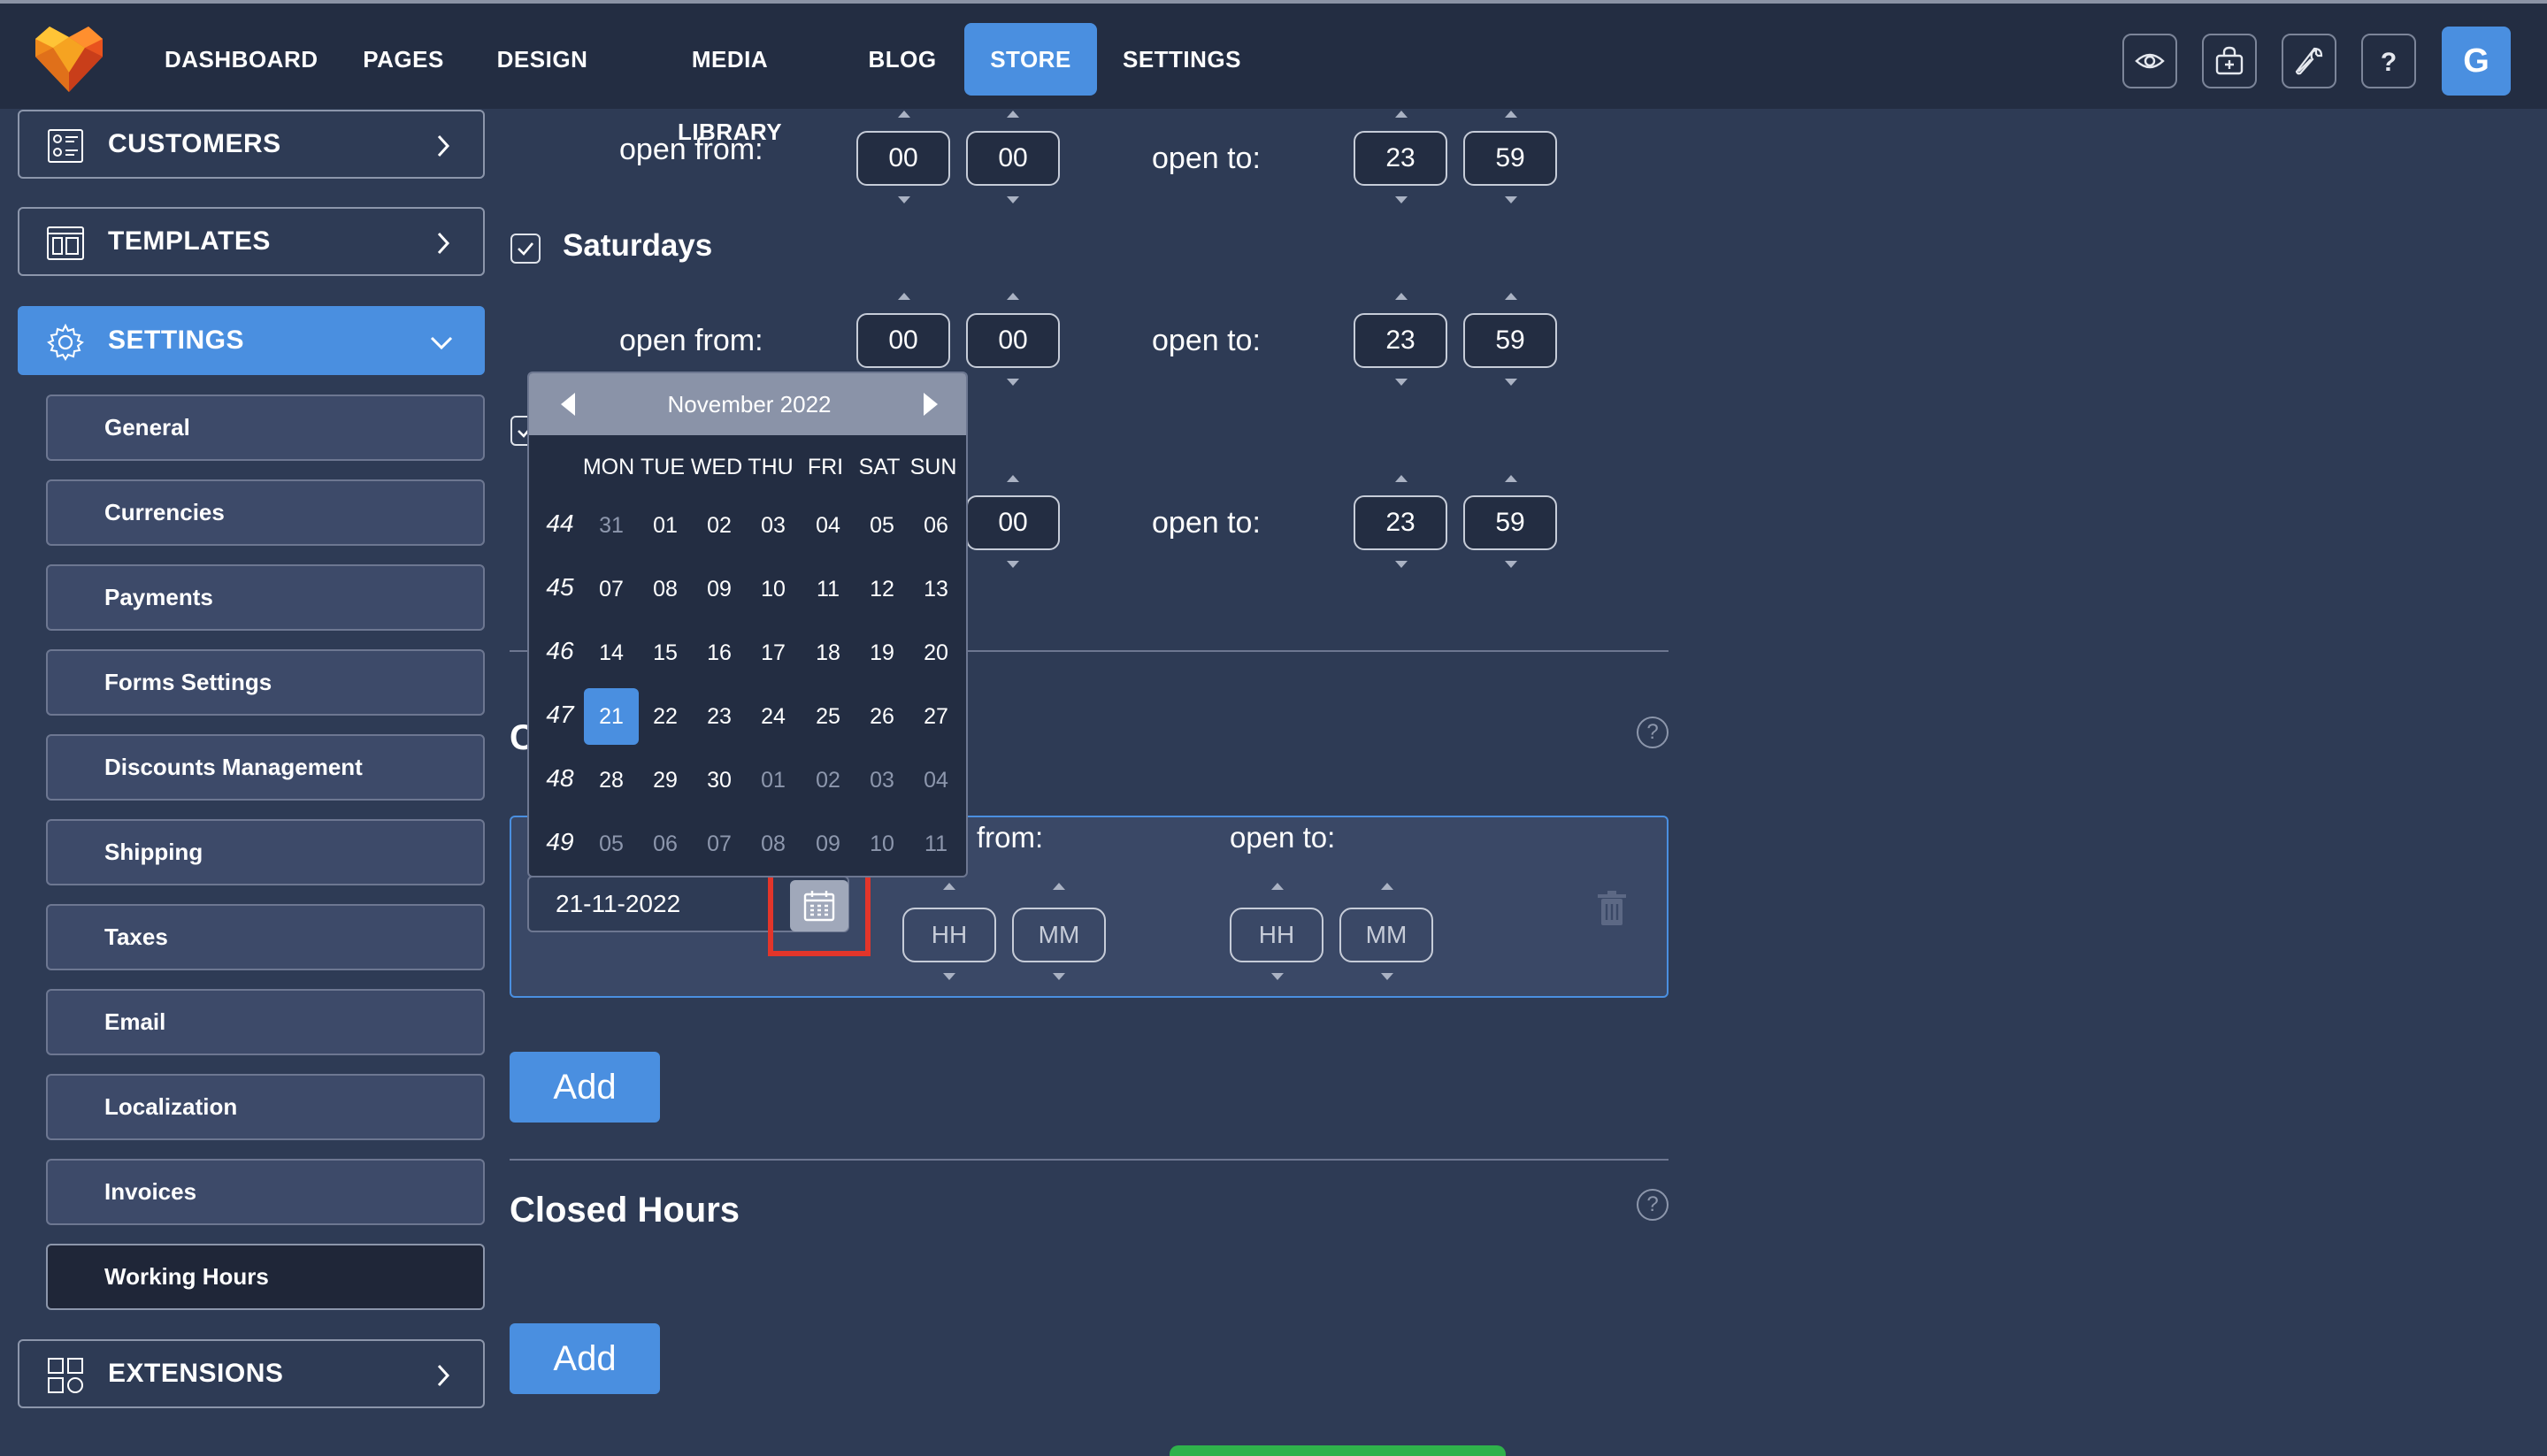 The height and width of the screenshot is (1456, 2547). What do you see at coordinates (251, 144) in the screenshot?
I see `sidebar-customers: CUSTOMERS` at bounding box center [251, 144].